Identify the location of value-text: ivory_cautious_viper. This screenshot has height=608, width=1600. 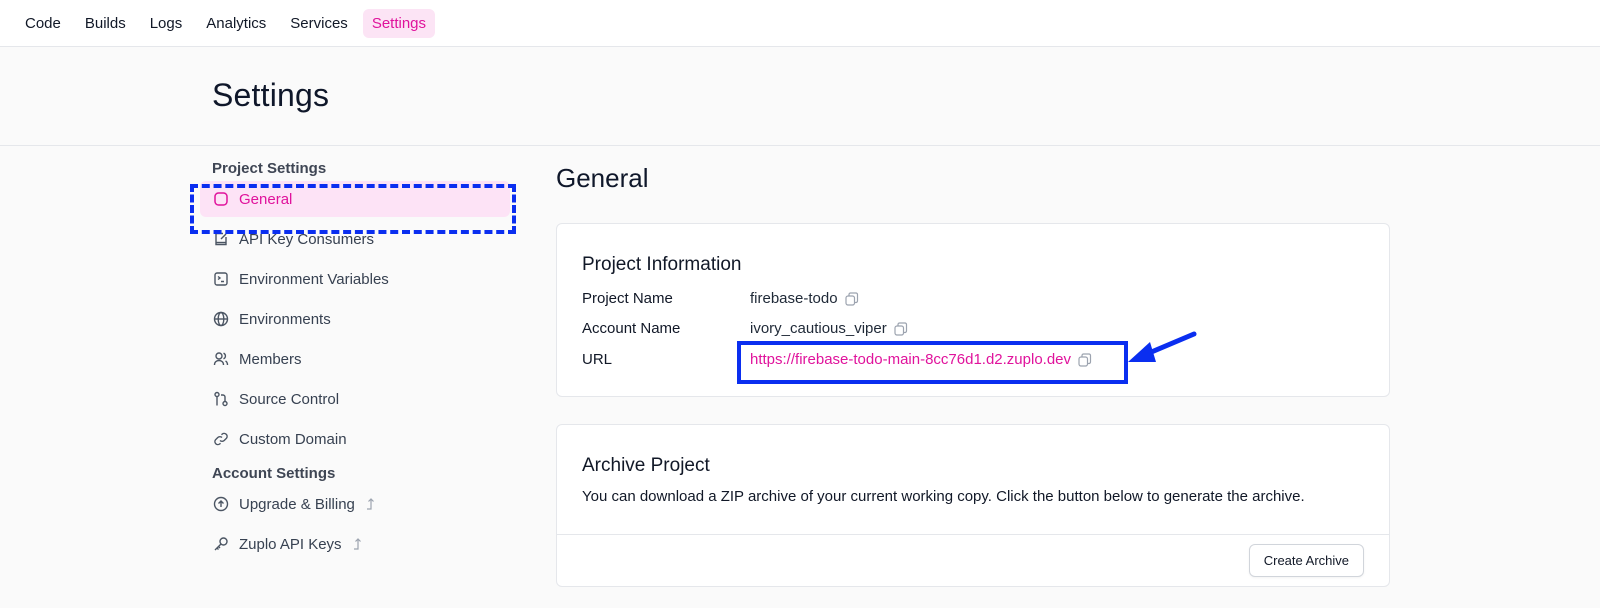
(818, 328).